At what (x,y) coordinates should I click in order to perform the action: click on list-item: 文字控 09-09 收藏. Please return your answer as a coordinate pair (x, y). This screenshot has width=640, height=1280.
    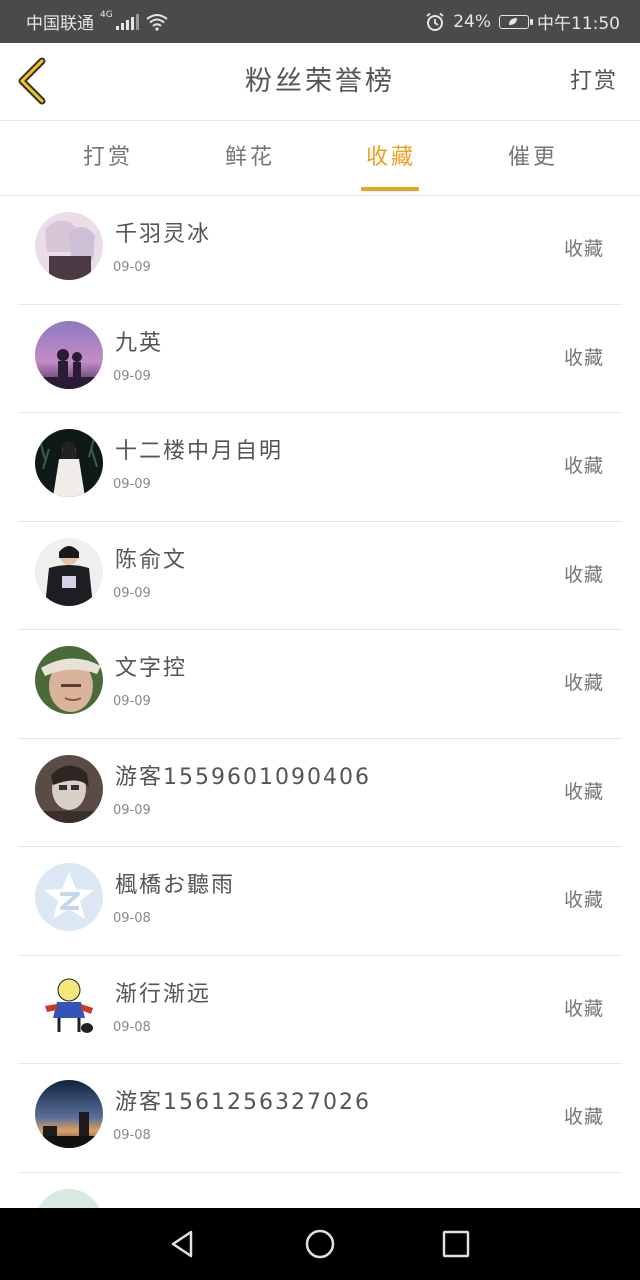
    Looking at the image, I should click on (320, 684).